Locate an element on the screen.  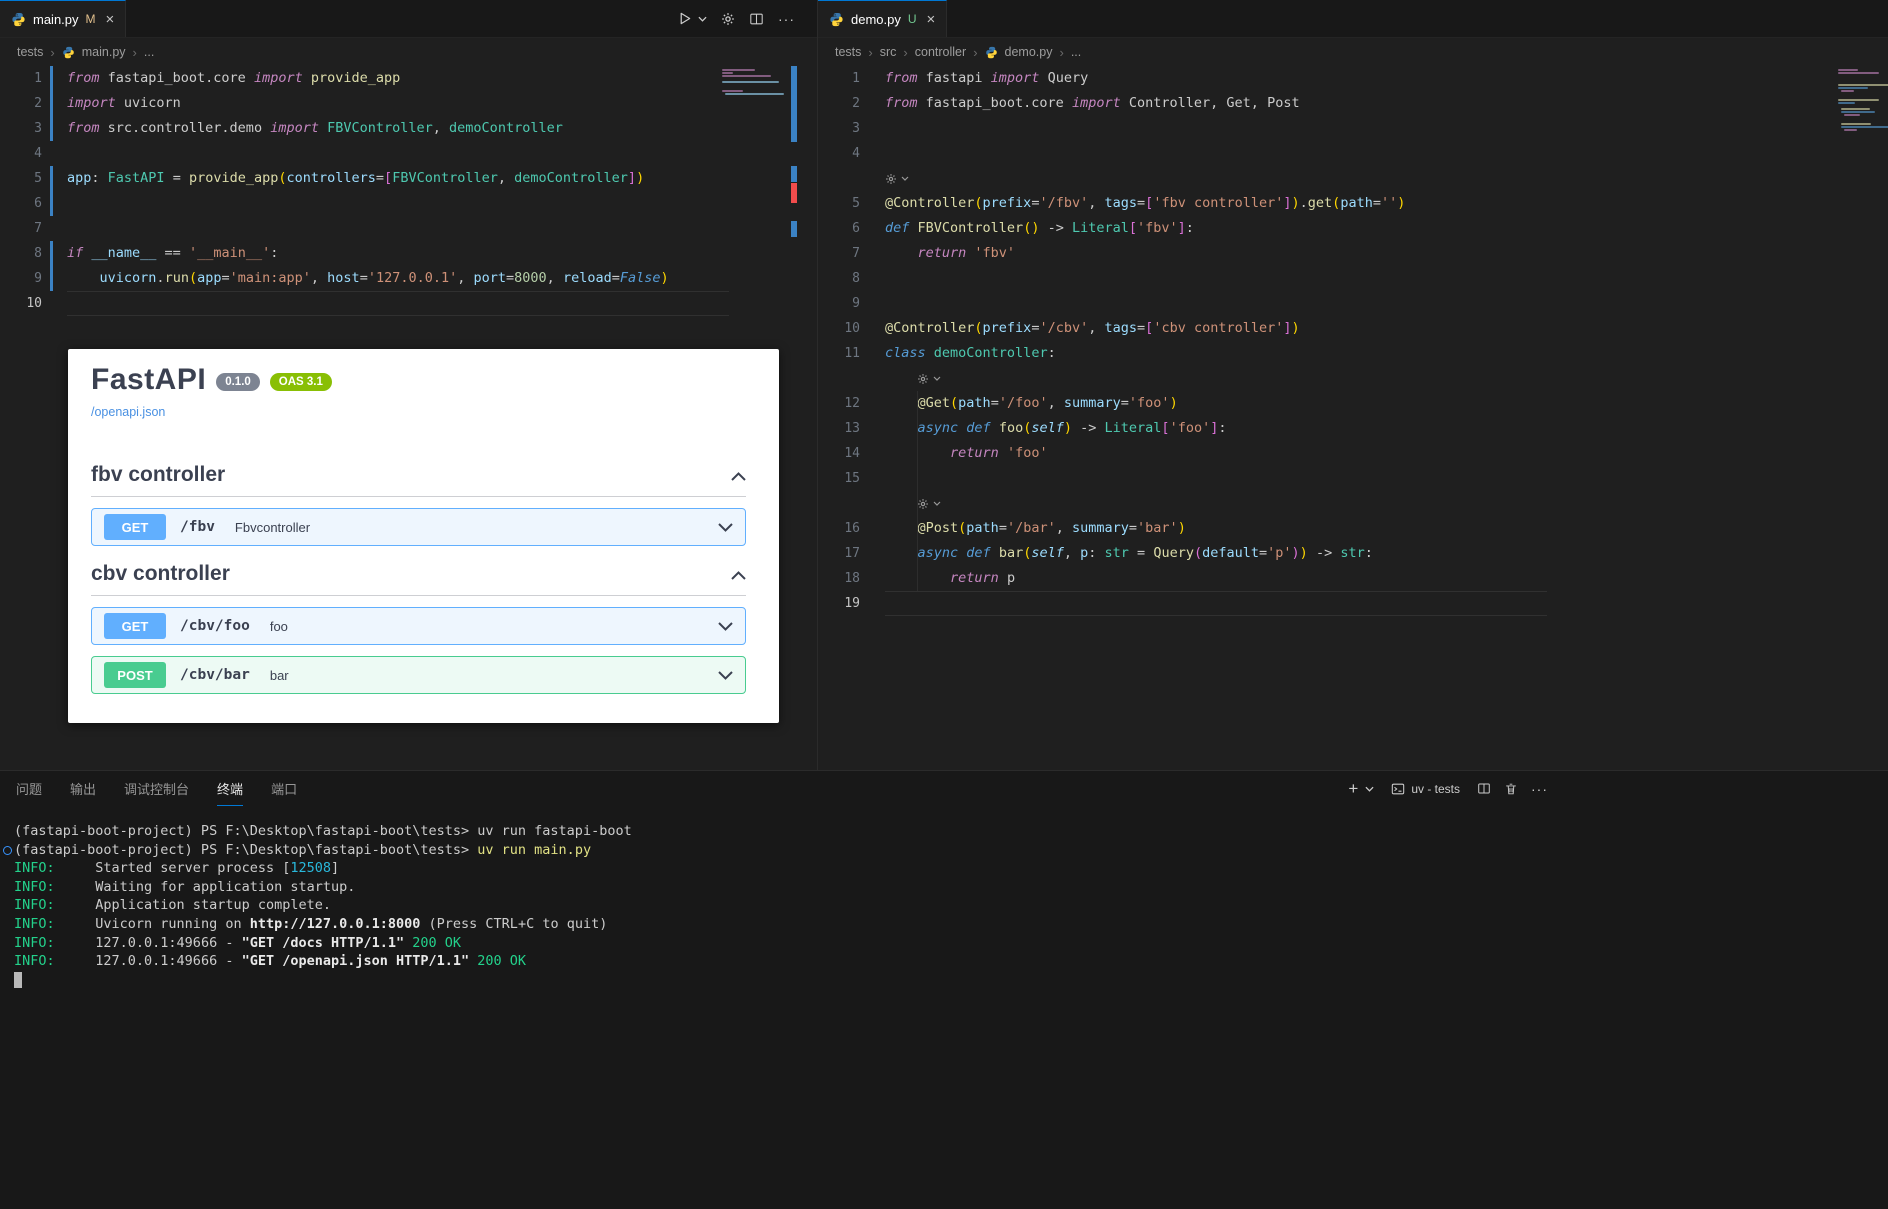
tab-bar-left: main.py M × ··· is located at coordinates (408, 19).